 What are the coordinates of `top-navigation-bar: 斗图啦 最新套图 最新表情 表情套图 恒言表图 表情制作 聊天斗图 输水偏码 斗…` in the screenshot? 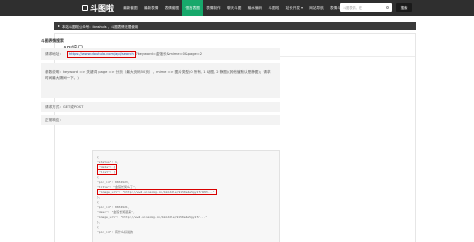 It's located at (237, 8).